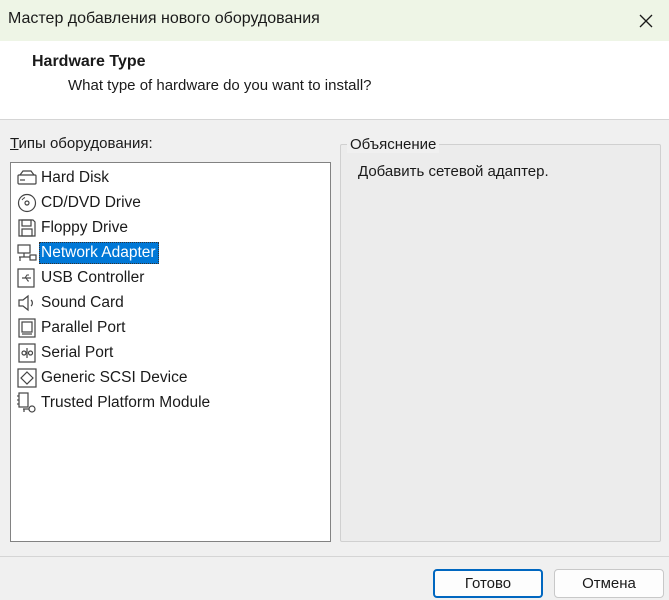 This screenshot has width=669, height=600. What do you see at coordinates (82, 302) in the screenshot?
I see `list-item-label: Sound Card` at bounding box center [82, 302].